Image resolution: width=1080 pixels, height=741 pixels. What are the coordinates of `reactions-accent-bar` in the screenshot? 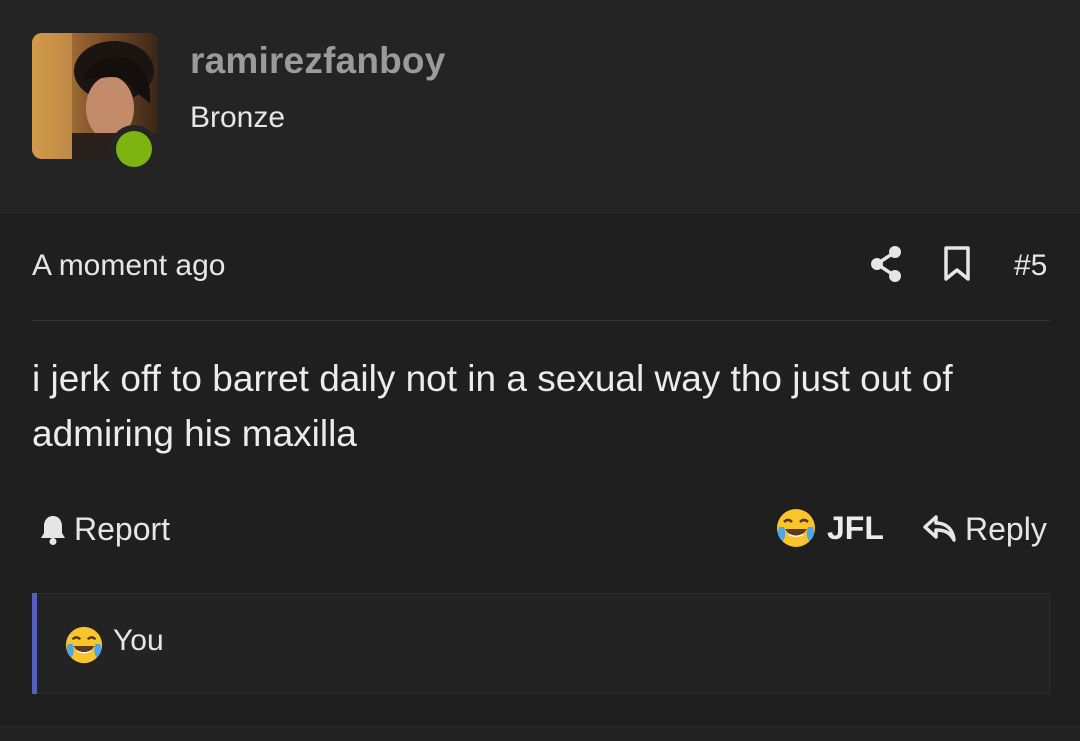 It's located at (34, 643).